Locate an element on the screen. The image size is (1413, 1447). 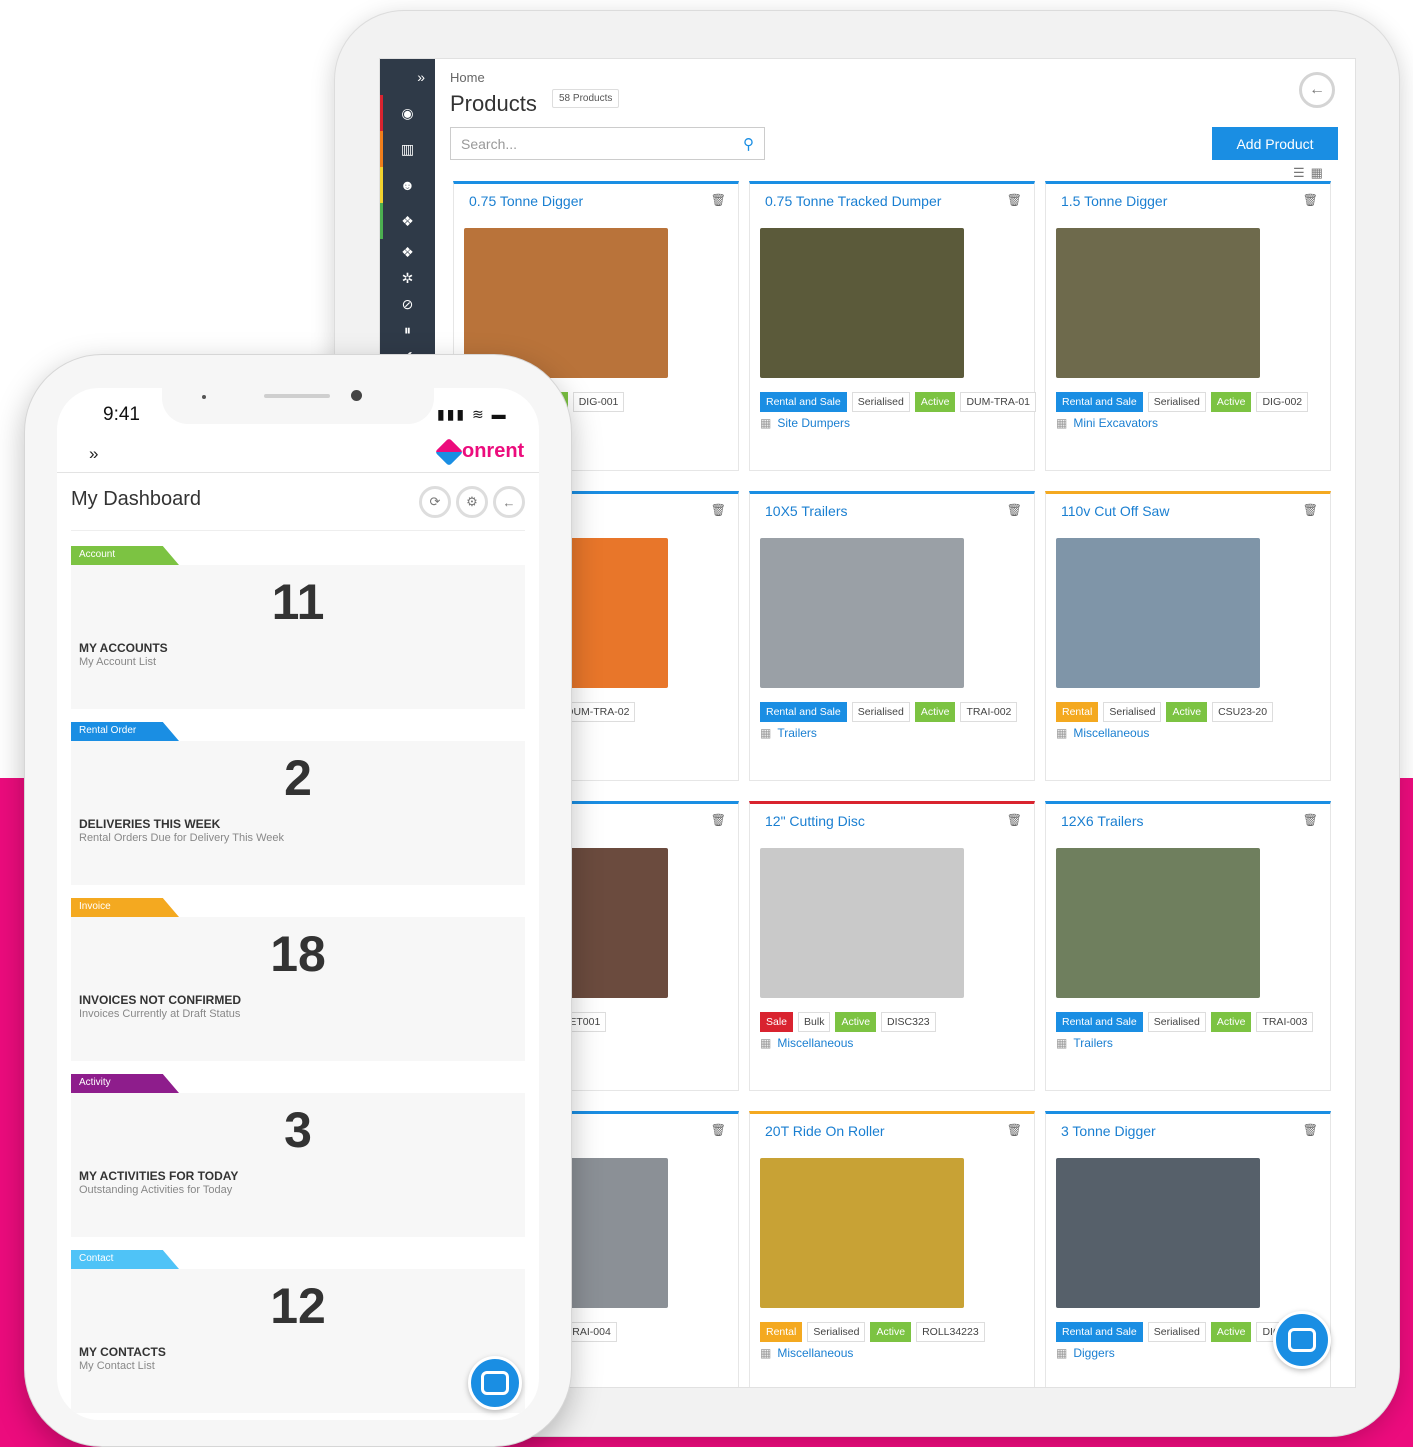
product-title: 12X6 Trailers is located at coordinates (1102, 821).